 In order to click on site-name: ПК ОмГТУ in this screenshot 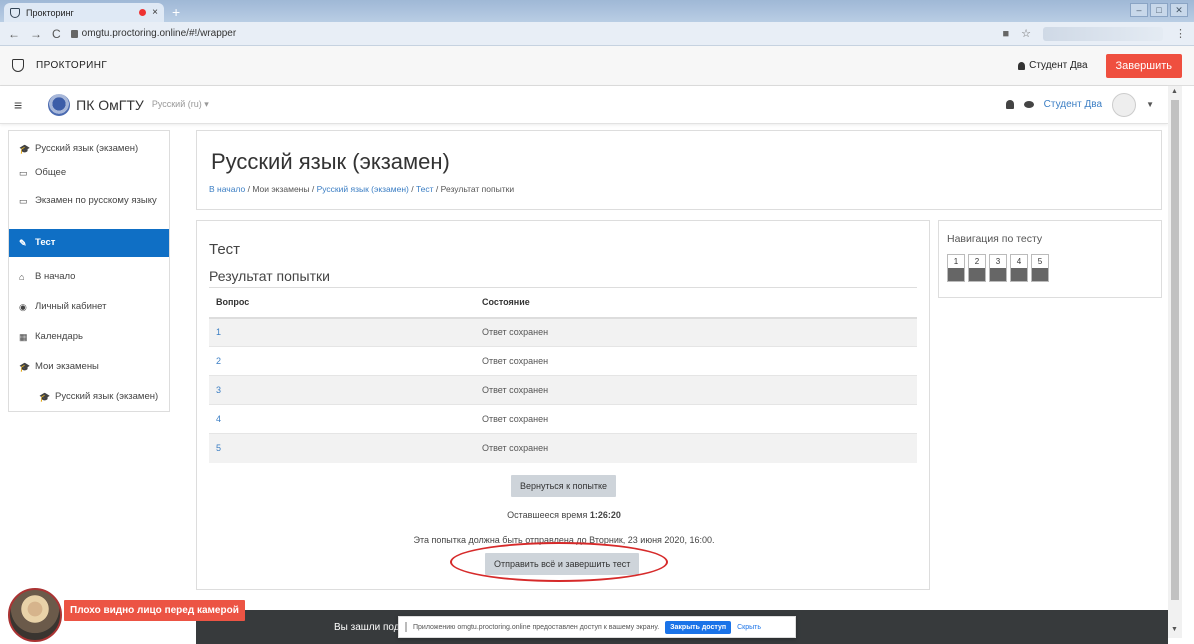, I will do `click(110, 105)`.